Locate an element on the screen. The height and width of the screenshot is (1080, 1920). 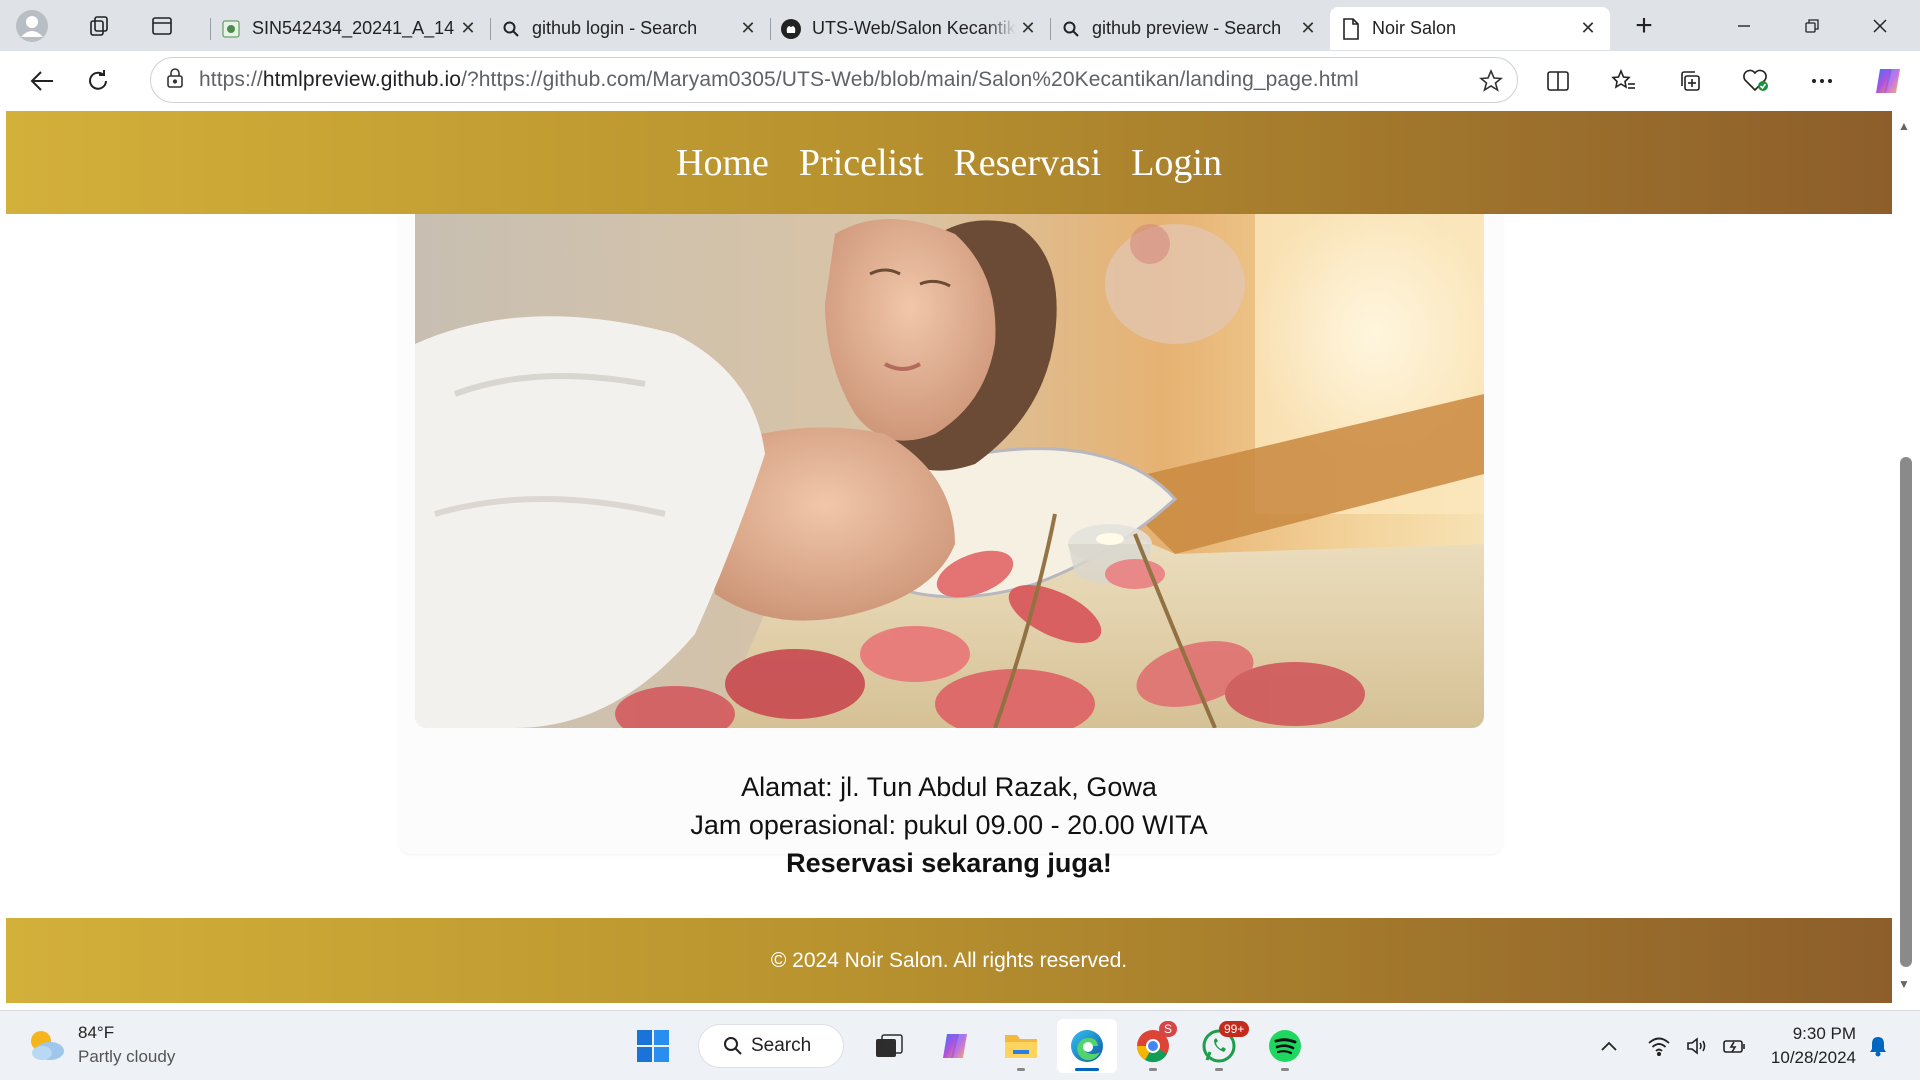
notification-bell-icon is located at coordinates (1878, 1048).